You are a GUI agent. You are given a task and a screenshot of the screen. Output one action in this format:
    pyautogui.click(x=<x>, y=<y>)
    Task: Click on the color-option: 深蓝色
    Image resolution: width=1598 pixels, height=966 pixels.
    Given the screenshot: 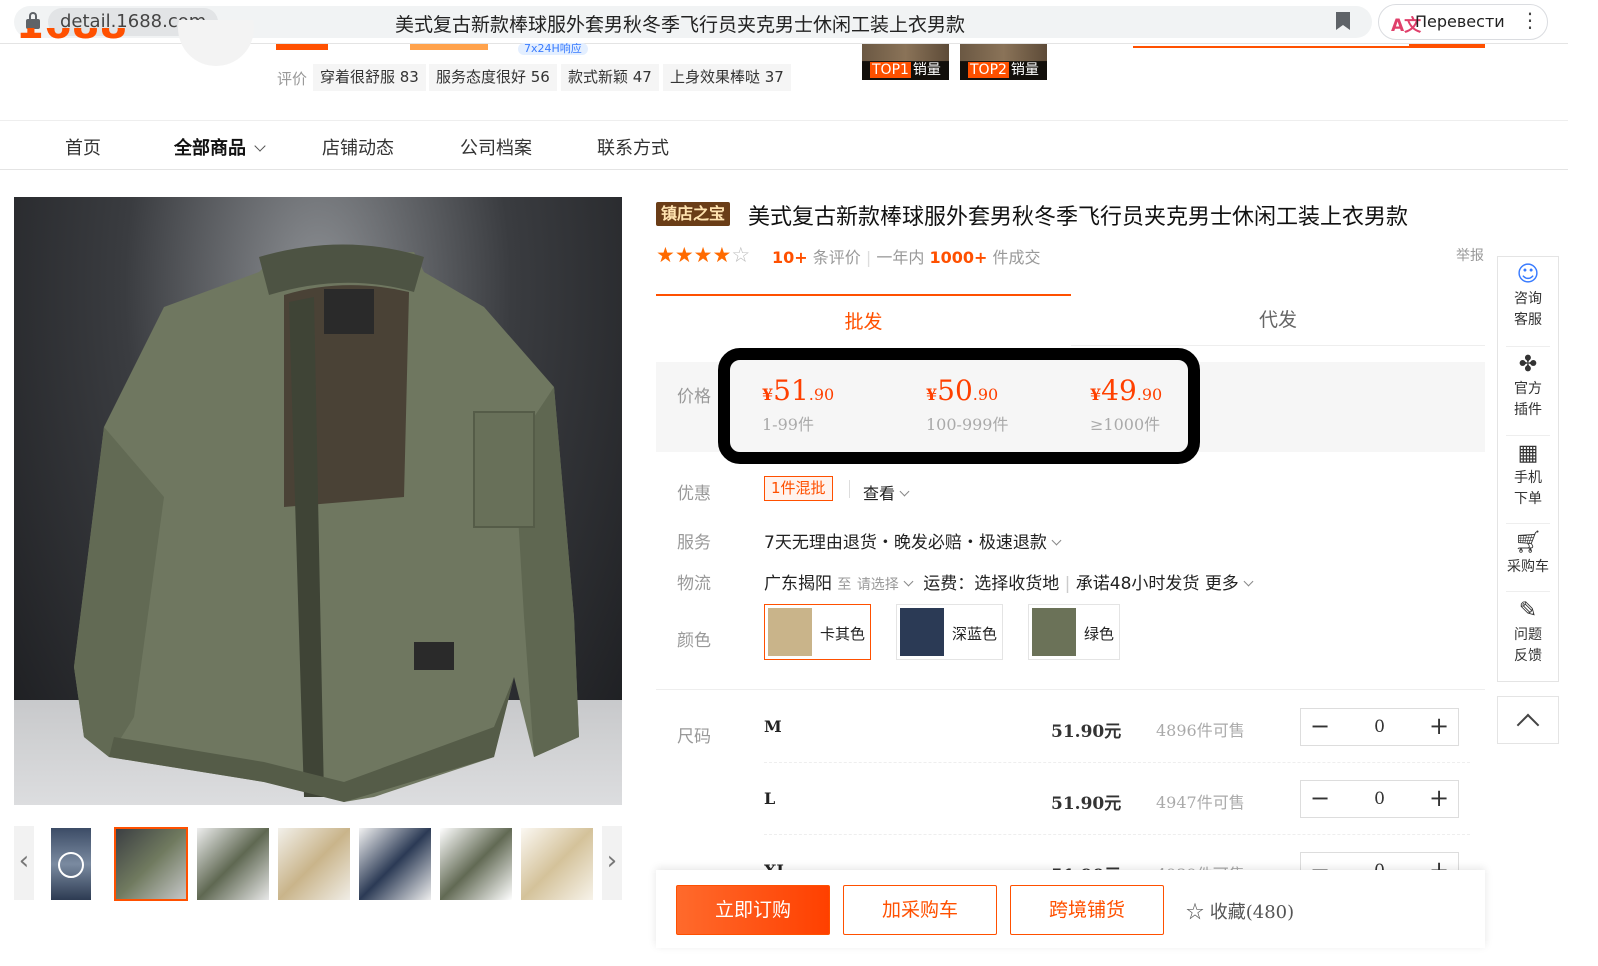 What is the action you would take?
    pyautogui.click(x=949, y=632)
    